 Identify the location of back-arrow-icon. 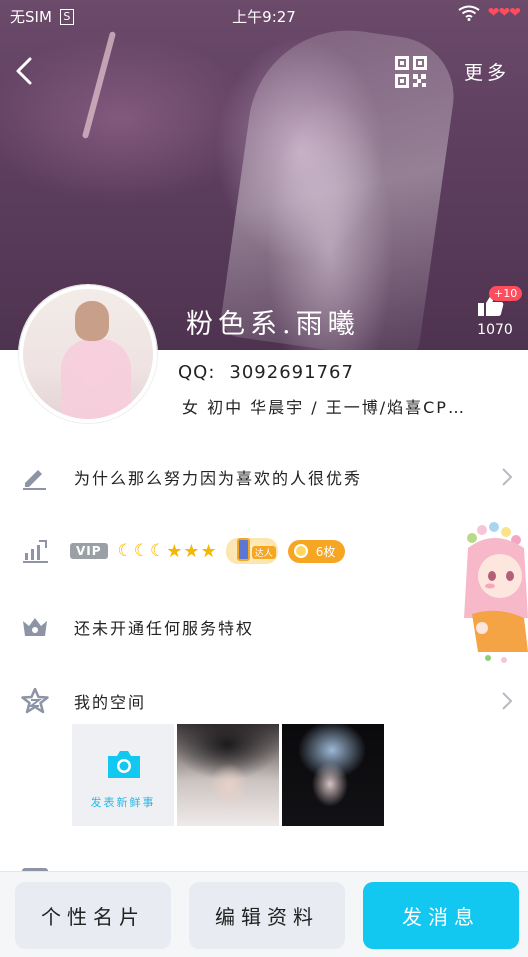
(24, 71).